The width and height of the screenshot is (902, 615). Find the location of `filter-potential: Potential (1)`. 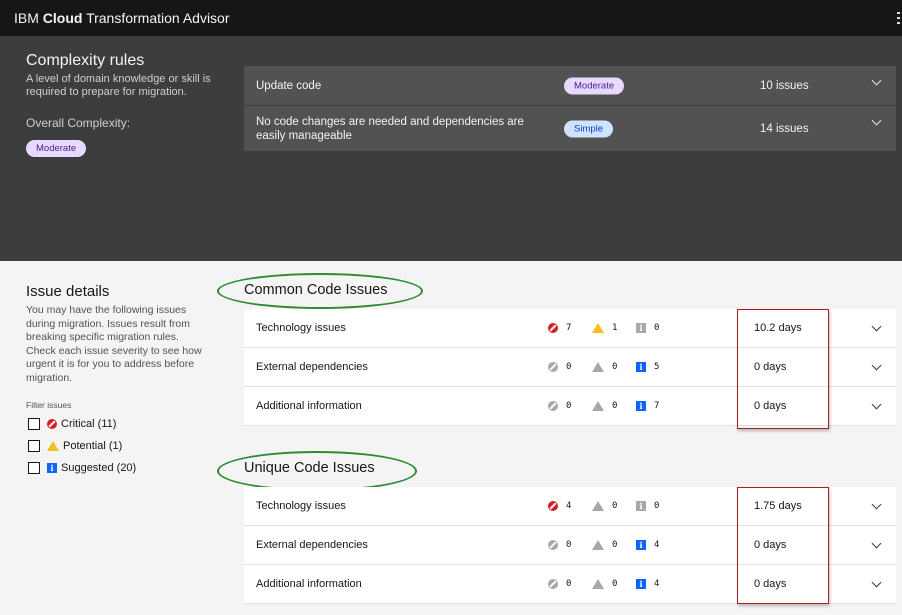

filter-potential: Potential (1) is located at coordinates (75, 446).